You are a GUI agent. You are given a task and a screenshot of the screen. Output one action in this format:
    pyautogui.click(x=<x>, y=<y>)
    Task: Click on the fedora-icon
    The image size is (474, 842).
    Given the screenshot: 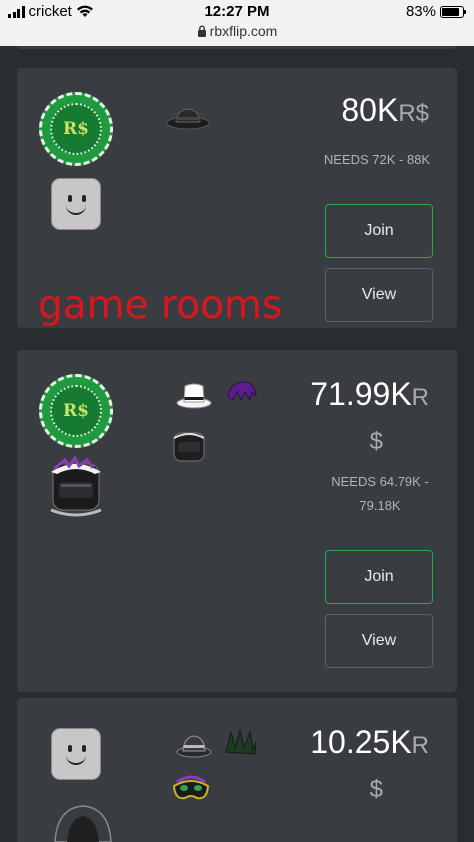 What is the action you would take?
    pyautogui.click(x=194, y=746)
    